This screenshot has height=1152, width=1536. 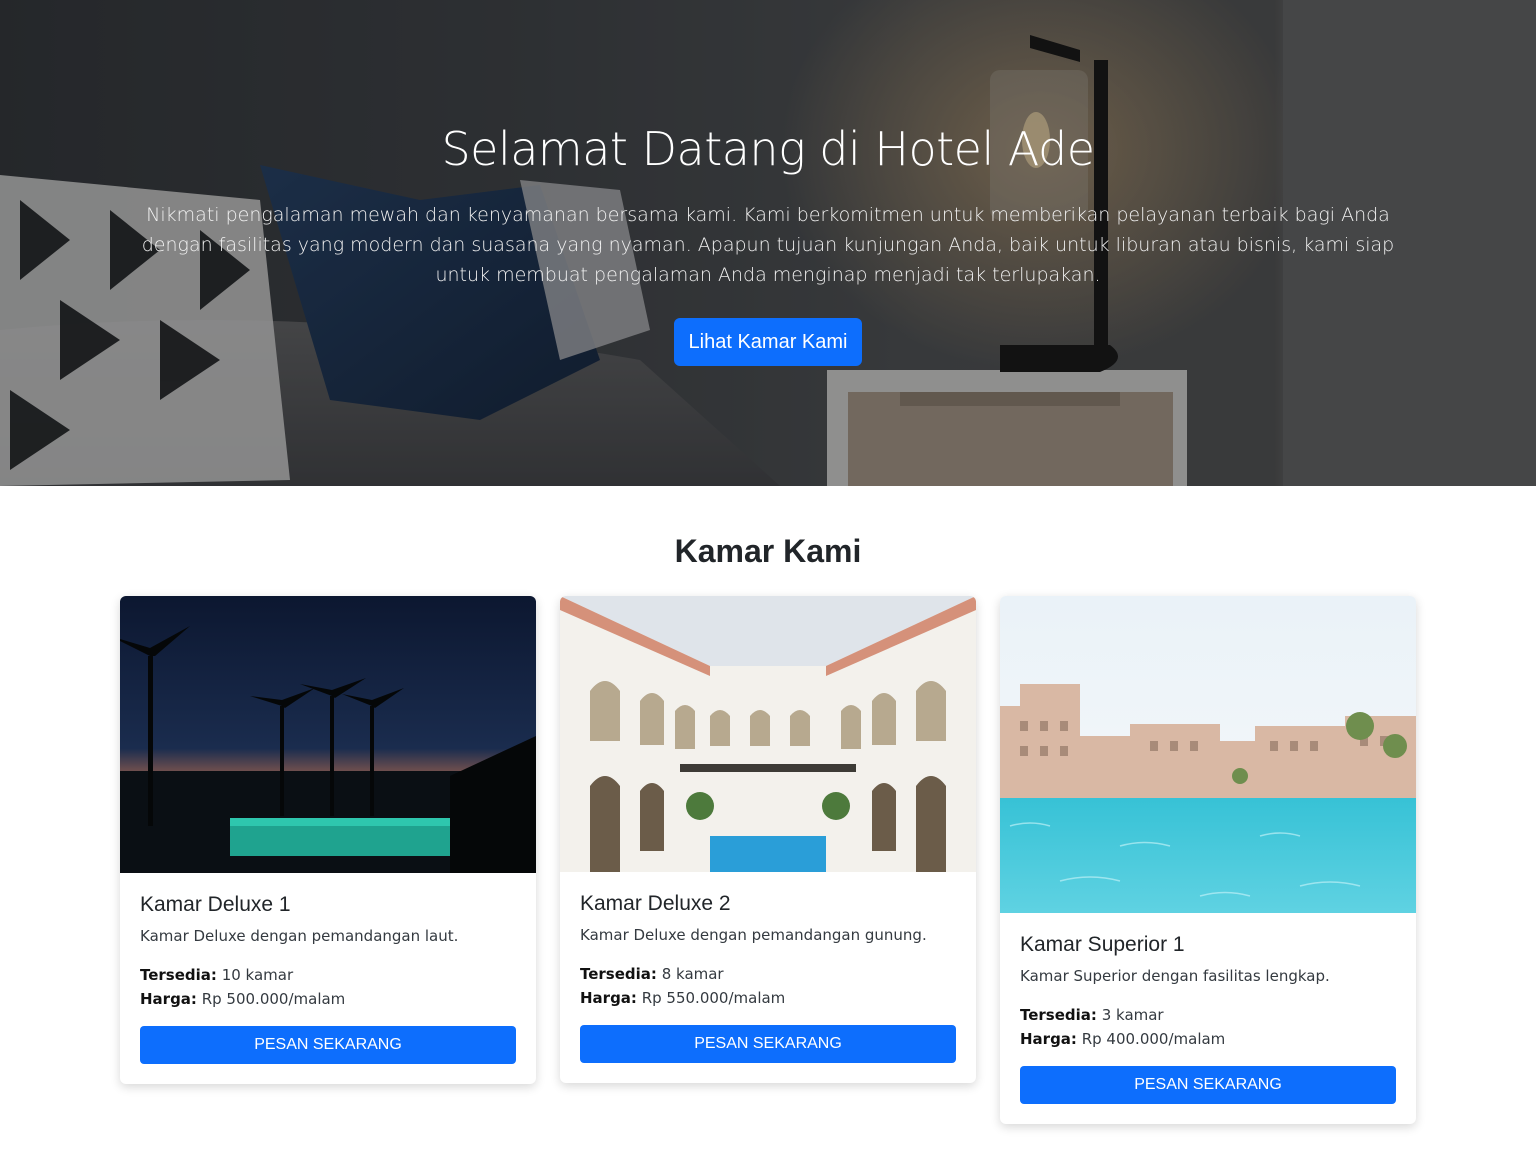 I want to click on room-description: Kamar Deluxe dengan pemandangan laut., so click(x=299, y=936).